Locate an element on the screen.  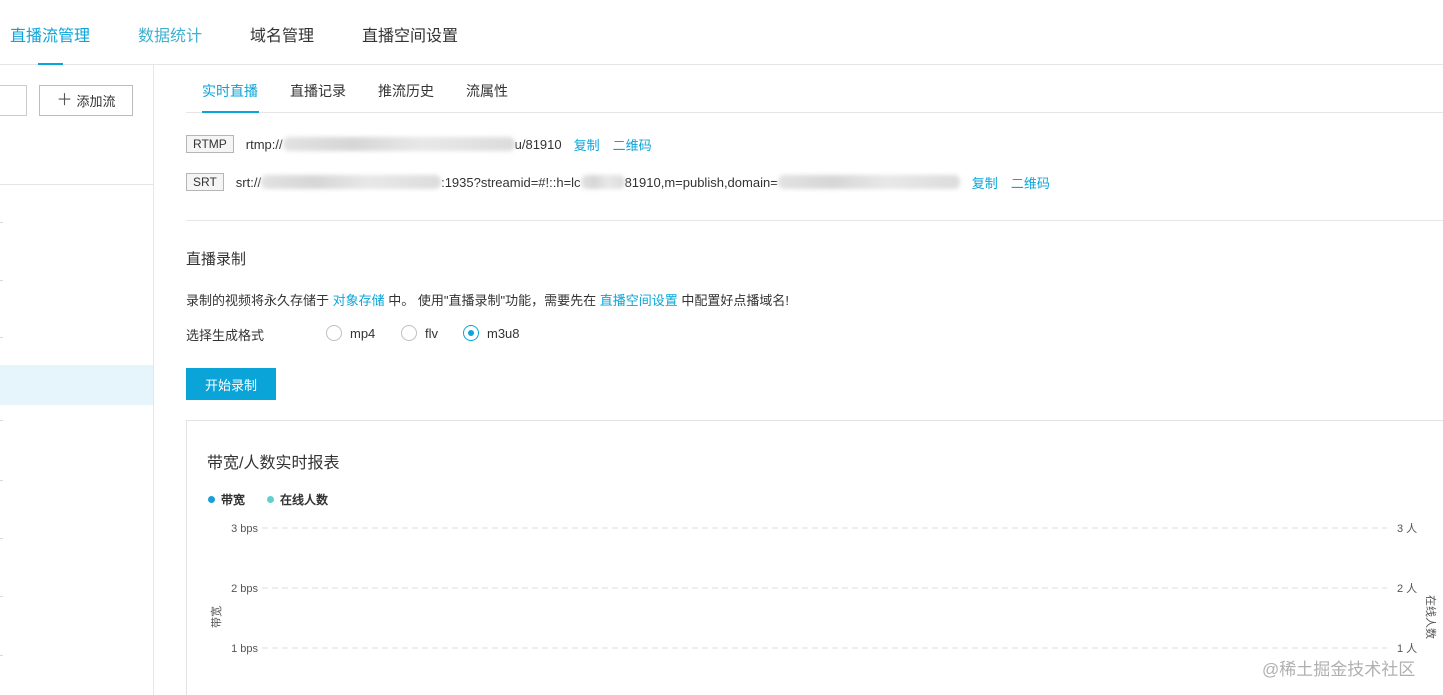
format-radio-m3u8: m3u8 is located at coordinates (491, 333).